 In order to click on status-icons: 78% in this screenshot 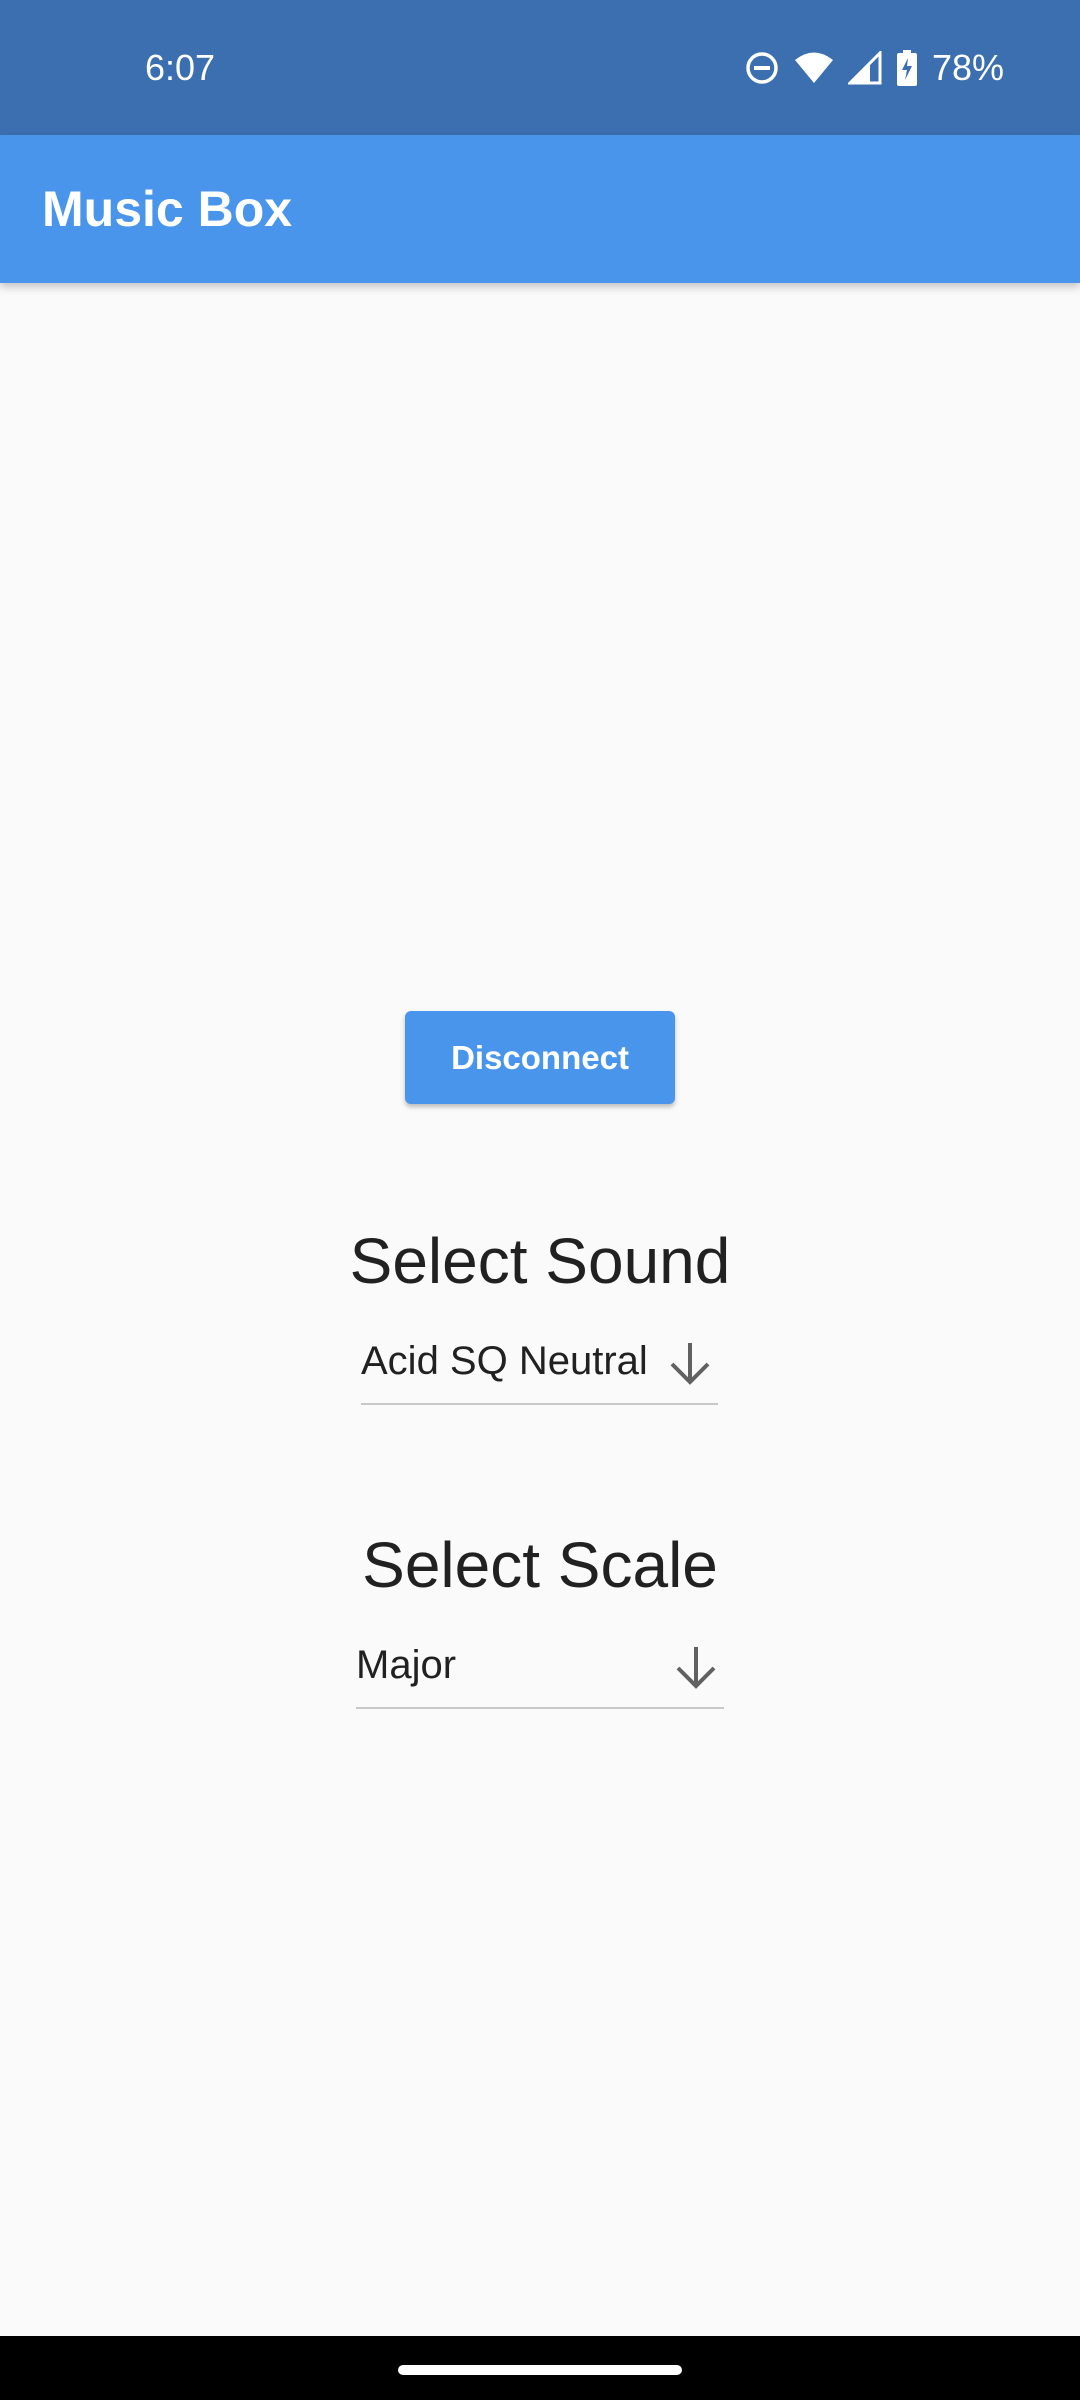, I will do `click(874, 68)`.